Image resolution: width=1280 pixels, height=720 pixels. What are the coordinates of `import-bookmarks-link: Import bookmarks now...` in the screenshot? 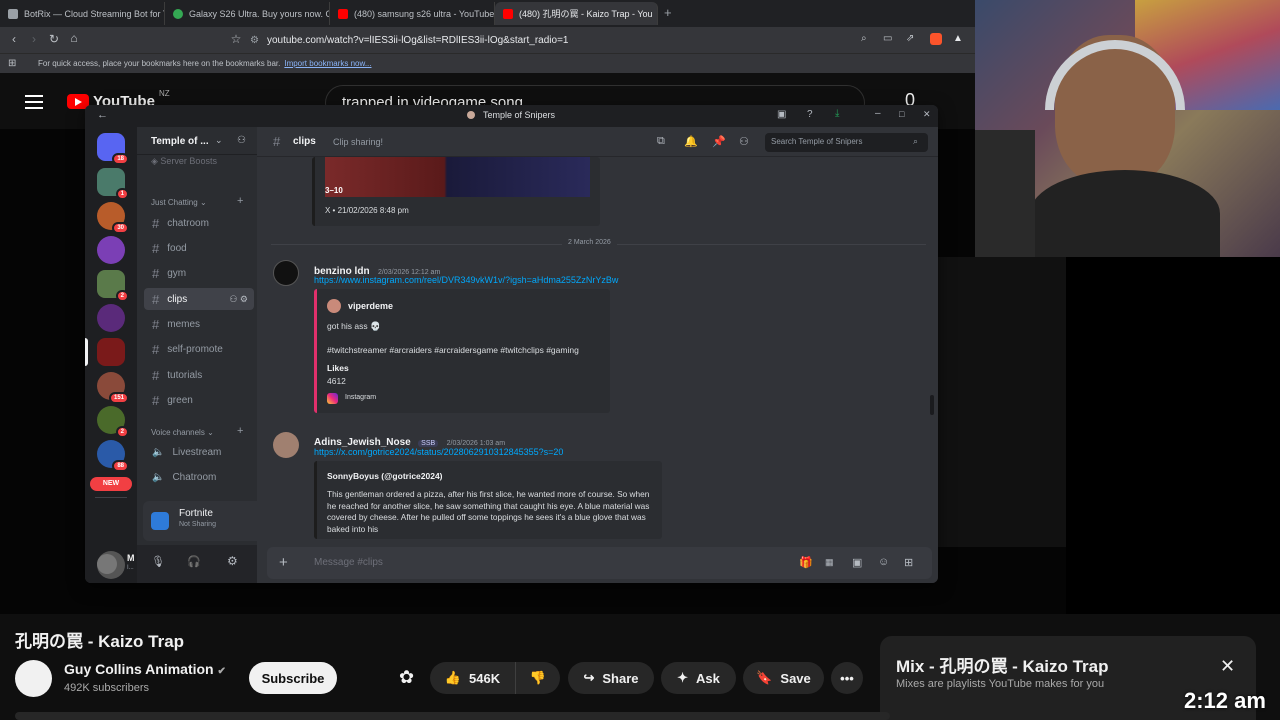 It's located at (327, 63).